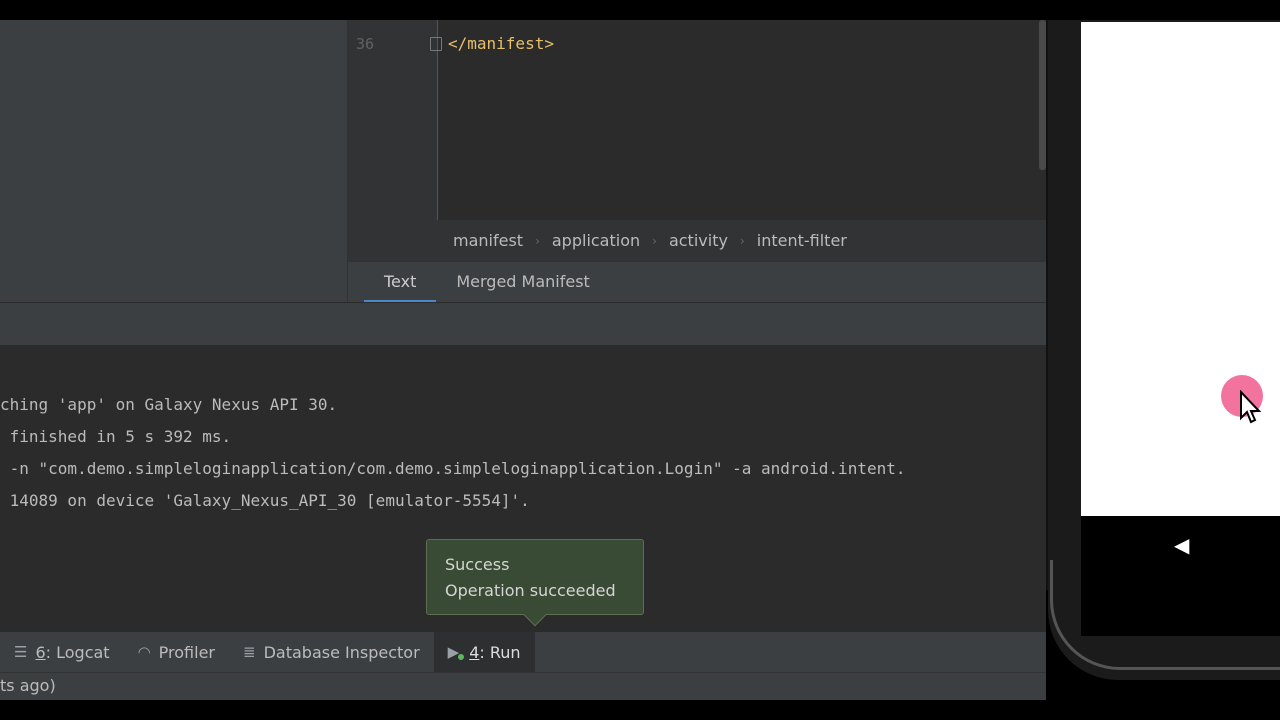 The width and height of the screenshot is (1280, 720). I want to click on breadcrumb-item-application: application, so click(596, 240).